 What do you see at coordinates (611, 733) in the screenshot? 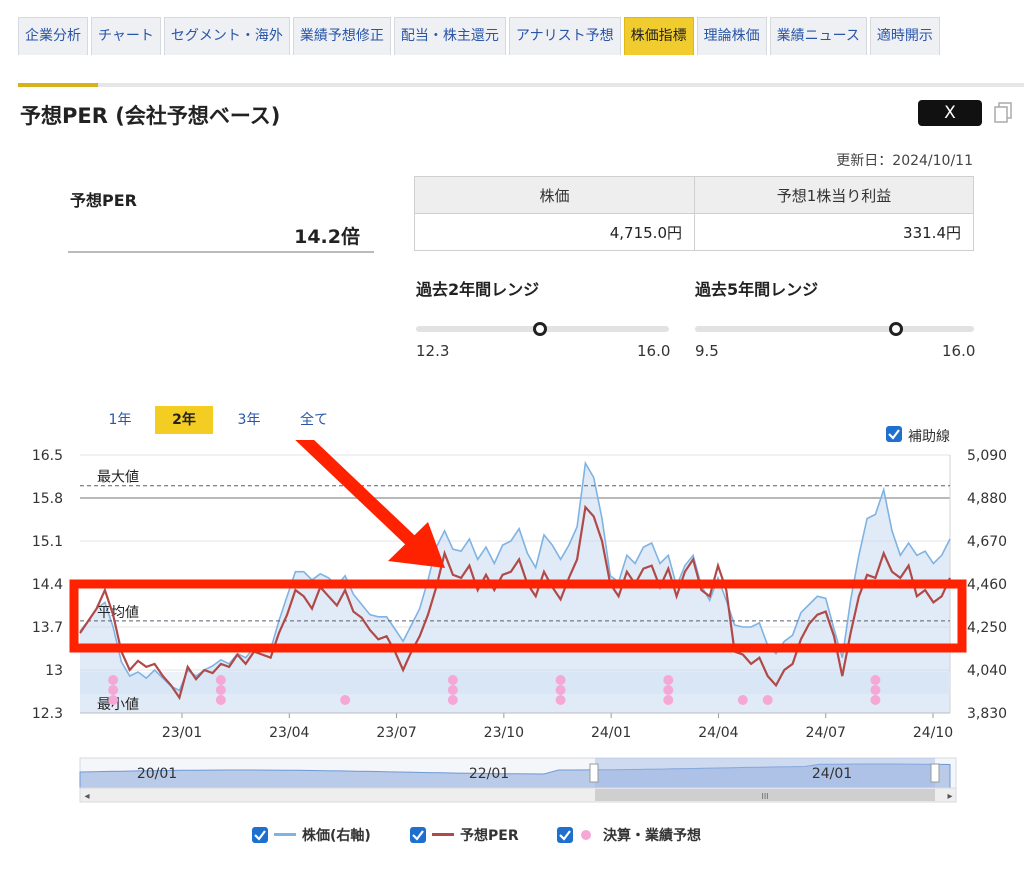
I see `x-tick-label: 24/01` at bounding box center [611, 733].